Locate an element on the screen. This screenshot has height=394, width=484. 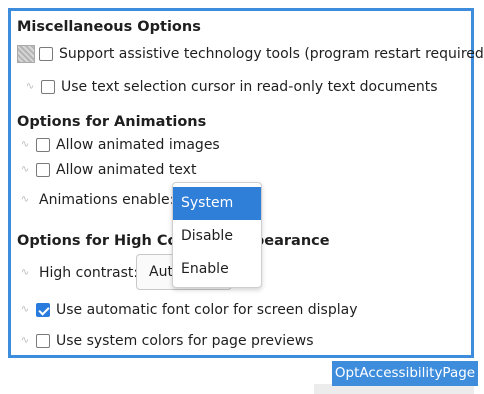
selection-cursor-checkbox is located at coordinates (48, 87).